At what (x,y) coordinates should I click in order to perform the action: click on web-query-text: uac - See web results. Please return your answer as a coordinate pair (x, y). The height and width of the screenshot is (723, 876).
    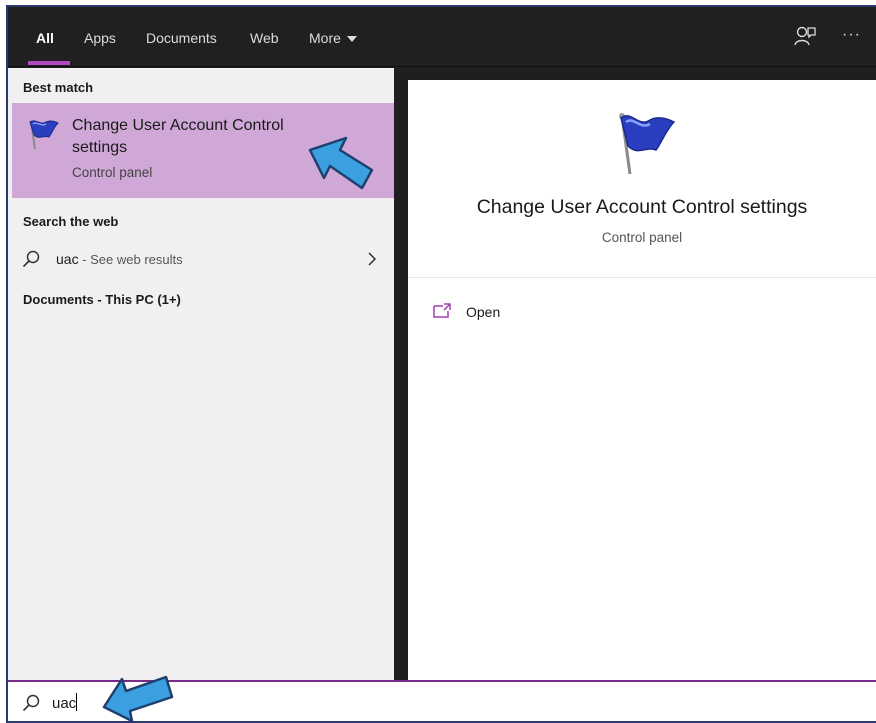
    Looking at the image, I should click on (119, 259).